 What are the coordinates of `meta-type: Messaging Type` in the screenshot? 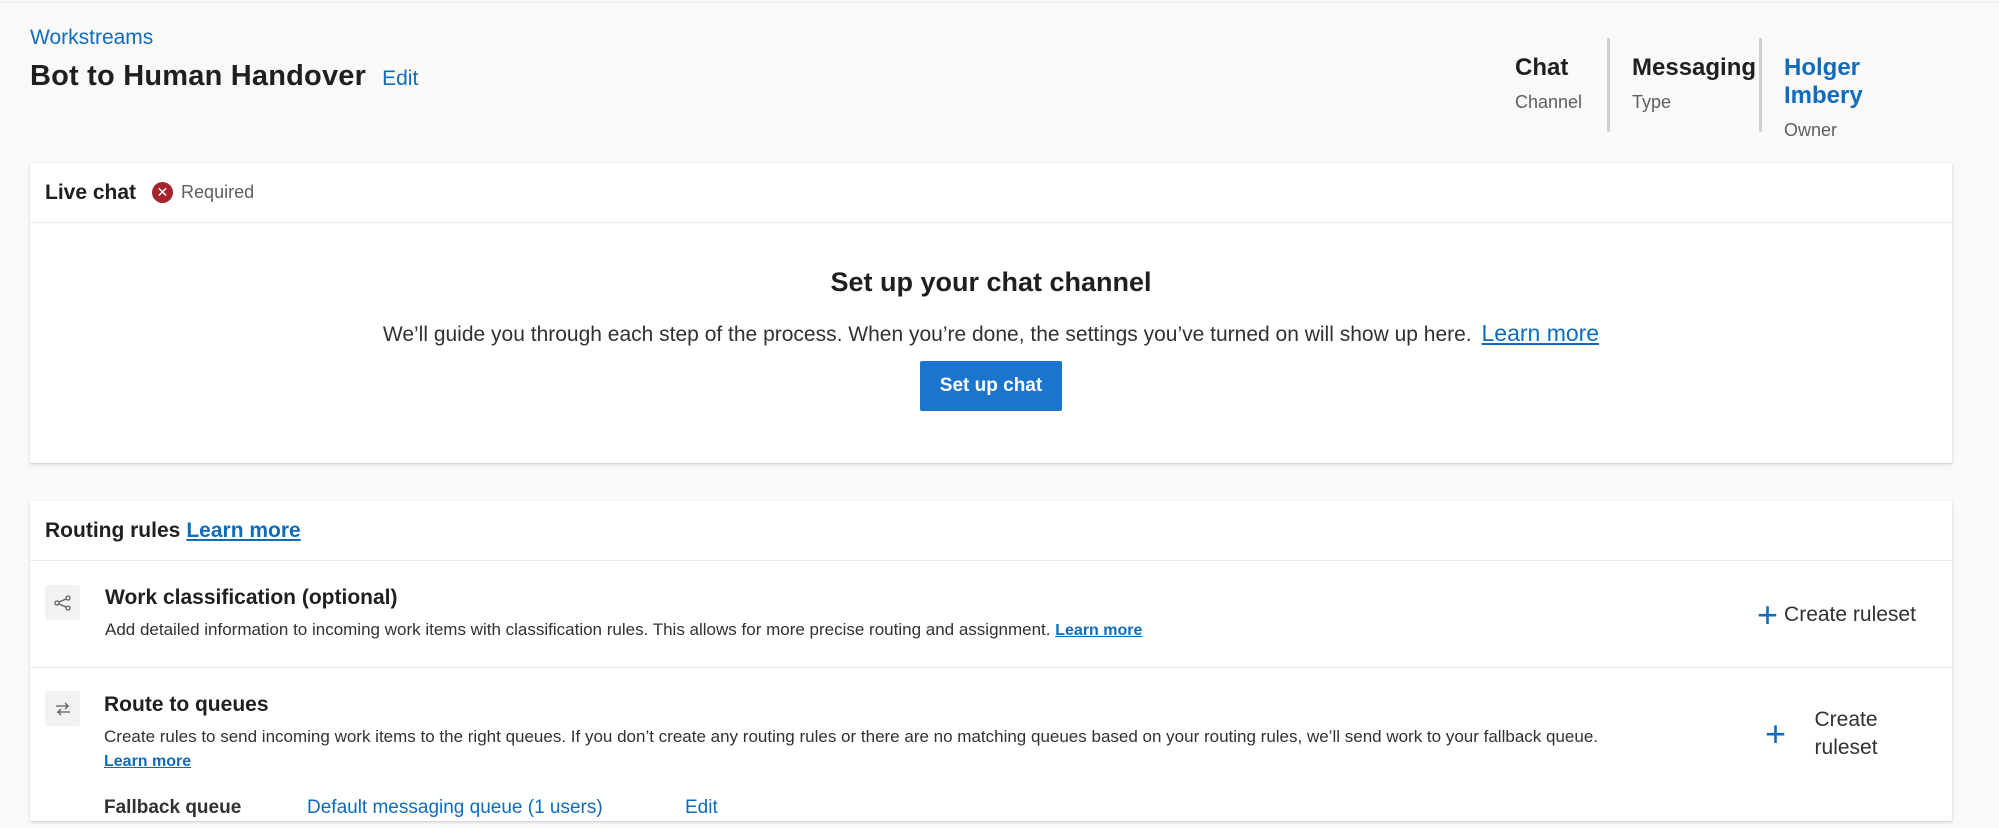 It's located at (1683, 85).